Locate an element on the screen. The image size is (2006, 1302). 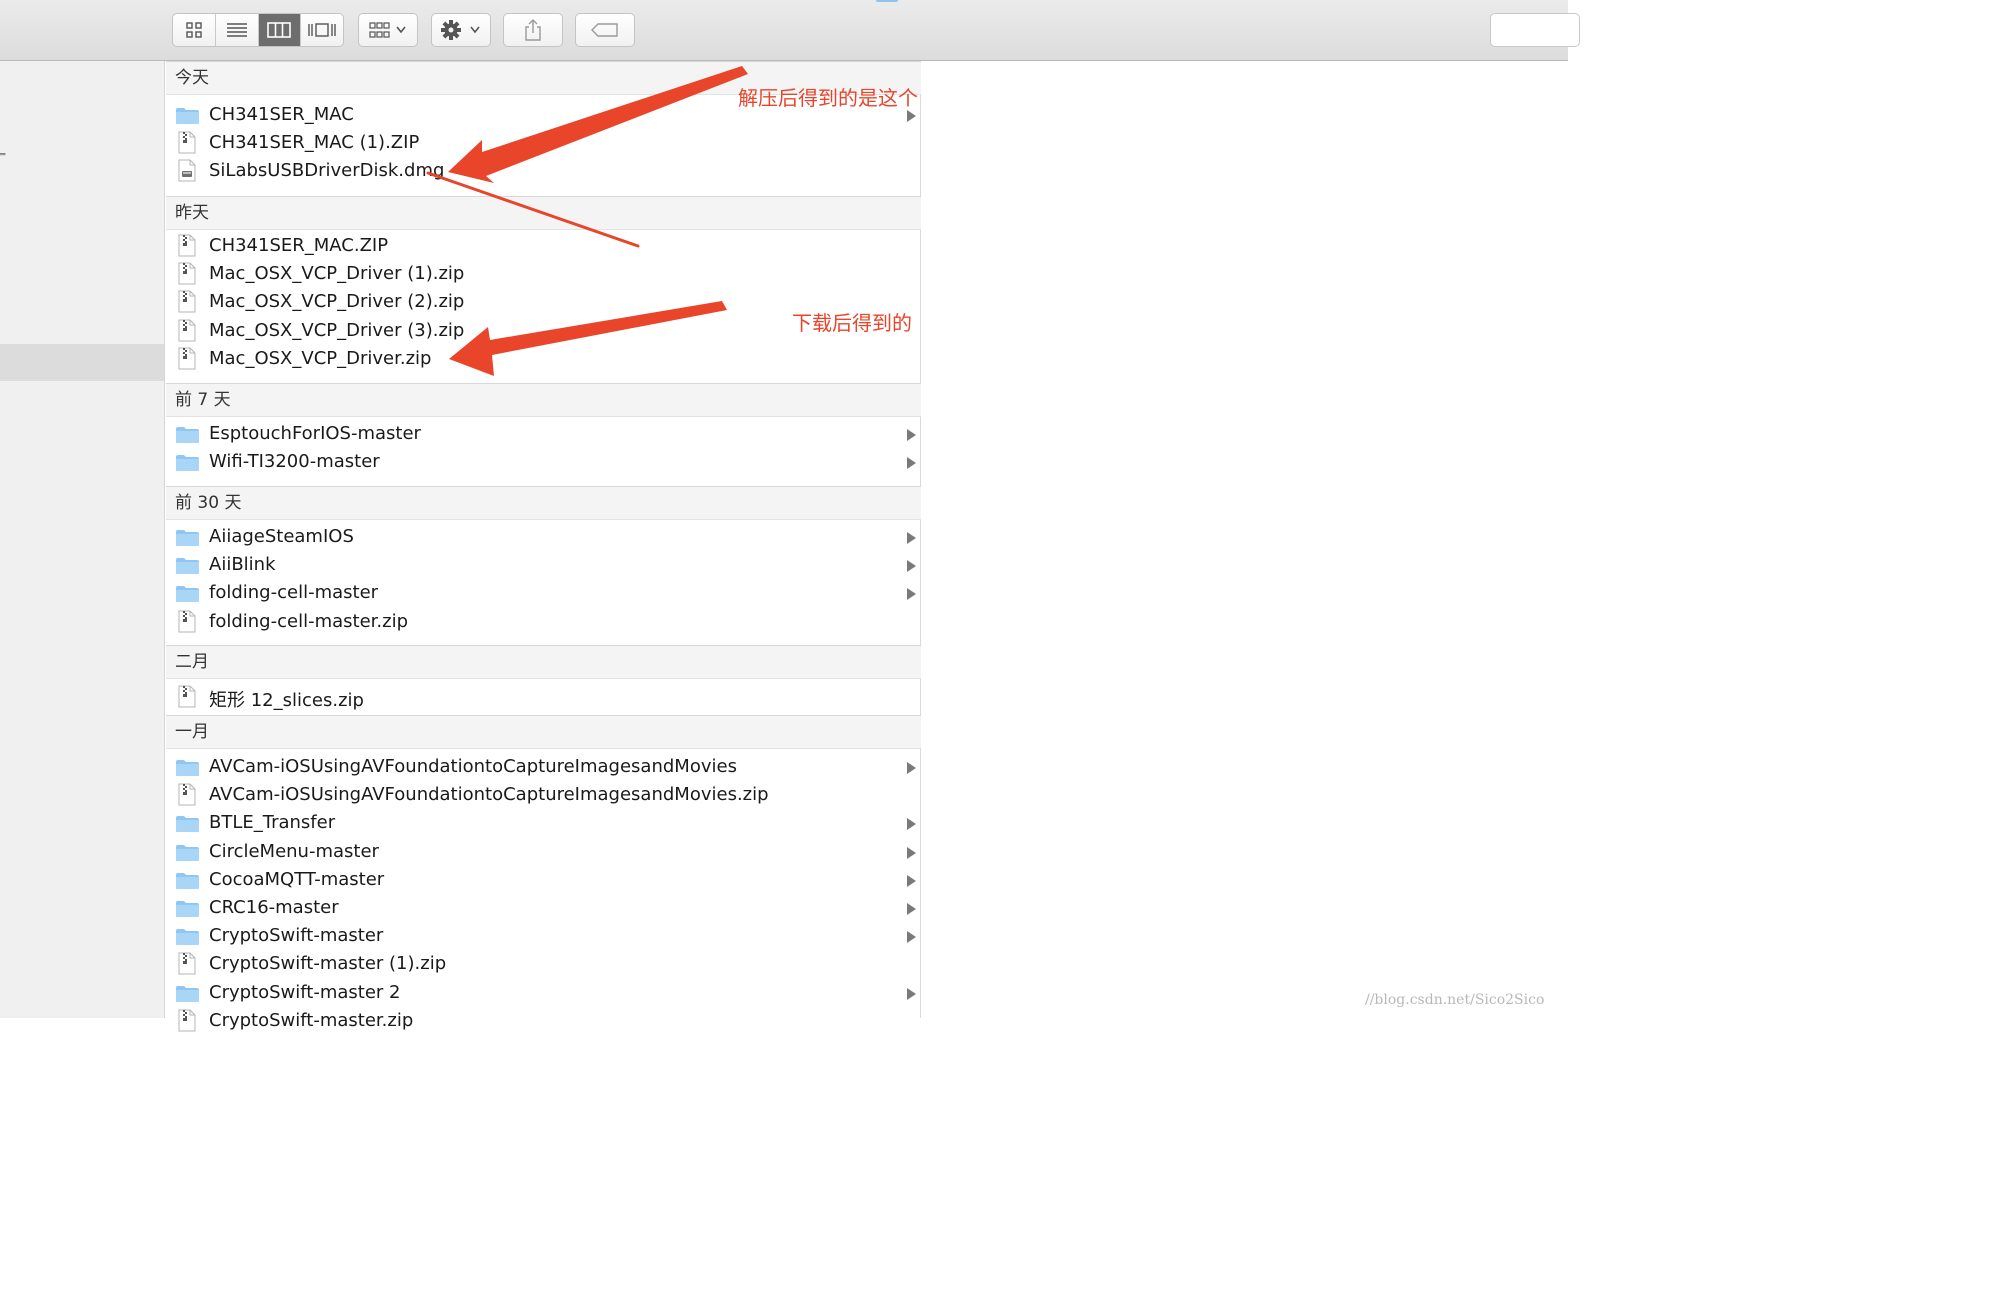
item-name: CH341SER_MAC.ZIP is located at coordinates (299, 245).